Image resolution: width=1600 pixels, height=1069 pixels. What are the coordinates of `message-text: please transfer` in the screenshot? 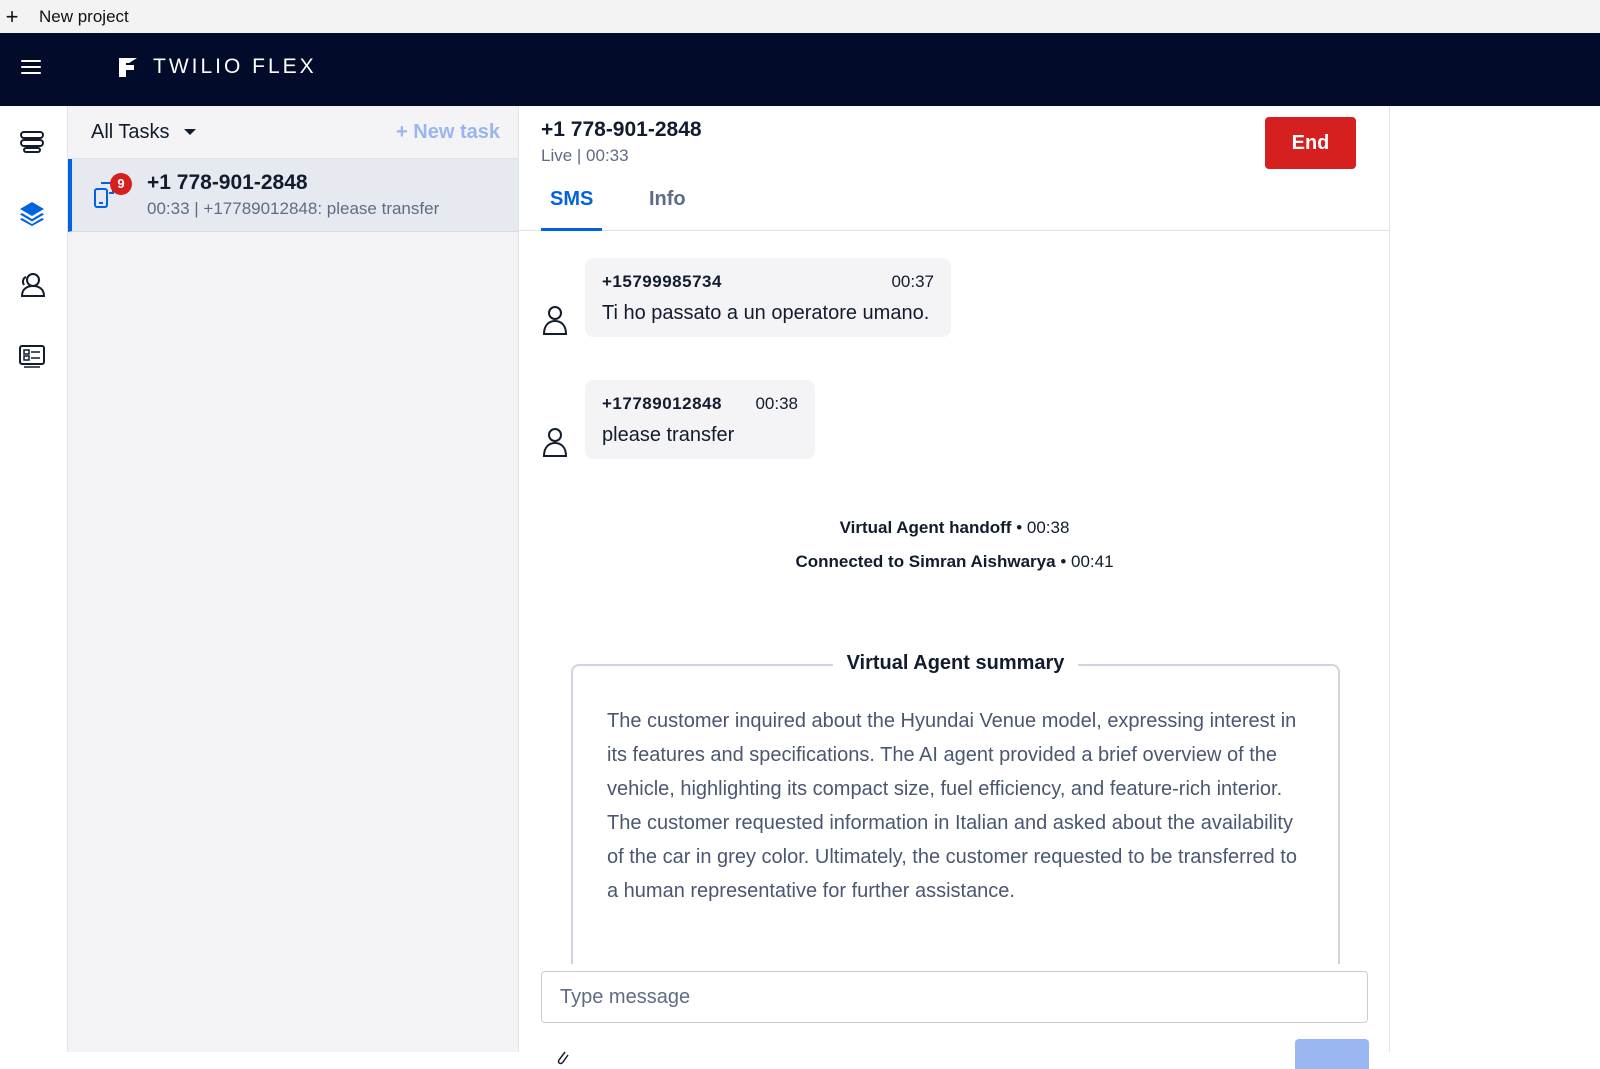 It's located at (668, 435).